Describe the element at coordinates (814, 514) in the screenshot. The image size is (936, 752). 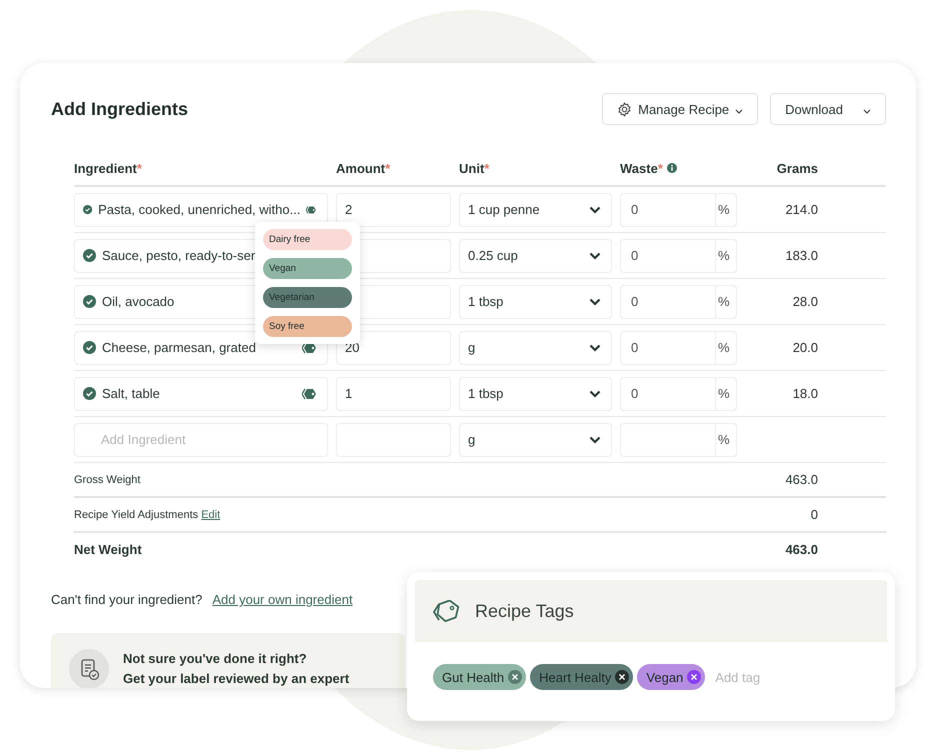
I see `total-value: 0` at that location.